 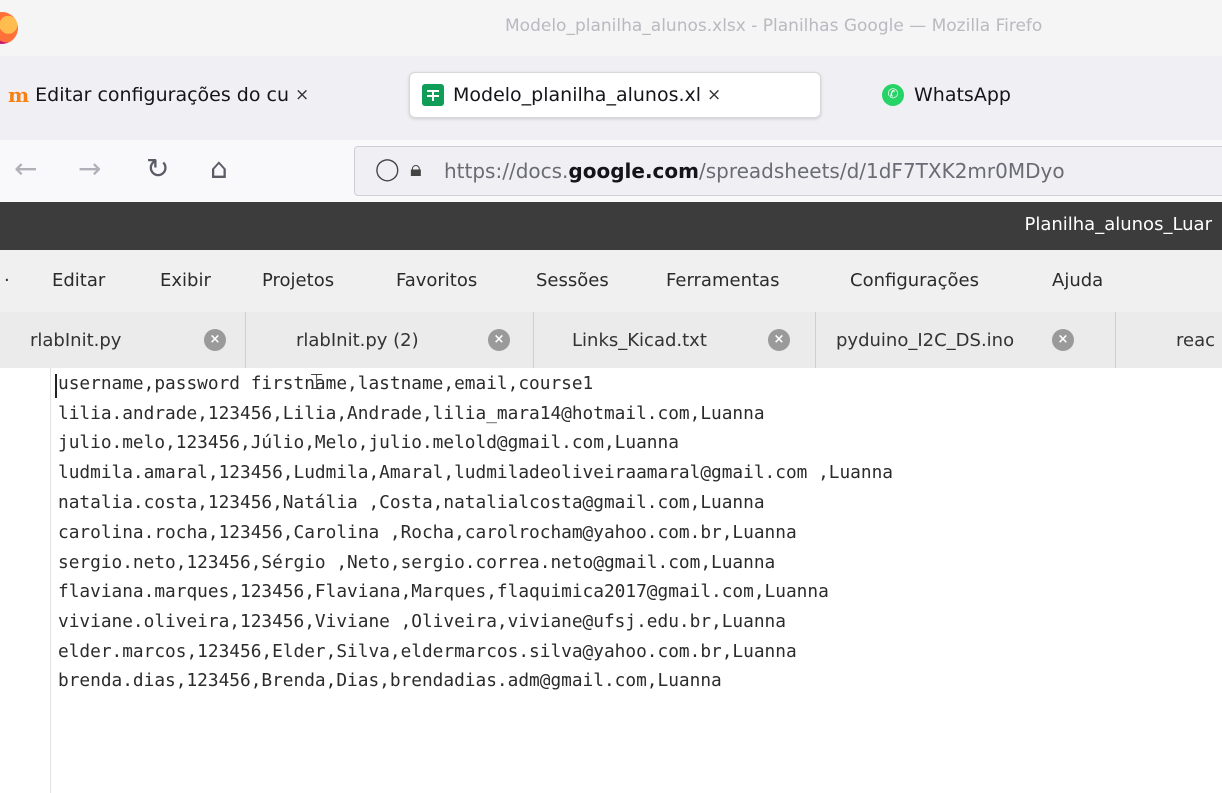 I want to click on browser-tab-sheets: Modelo_planilha_alunos.xl ×, so click(x=615, y=95).